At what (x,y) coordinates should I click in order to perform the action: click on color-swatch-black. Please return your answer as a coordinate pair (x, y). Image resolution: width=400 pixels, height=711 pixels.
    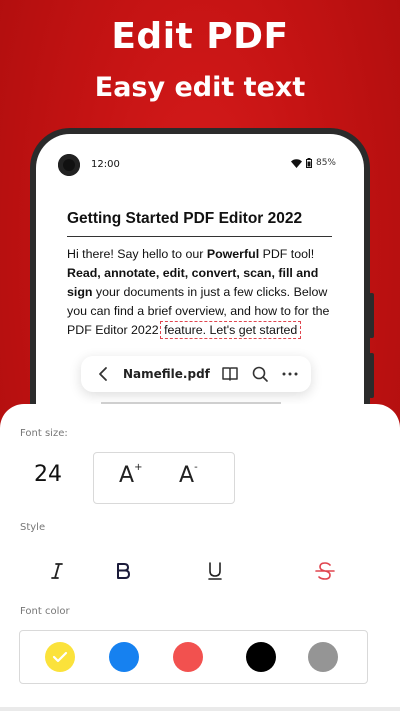
    Looking at the image, I should click on (261, 657).